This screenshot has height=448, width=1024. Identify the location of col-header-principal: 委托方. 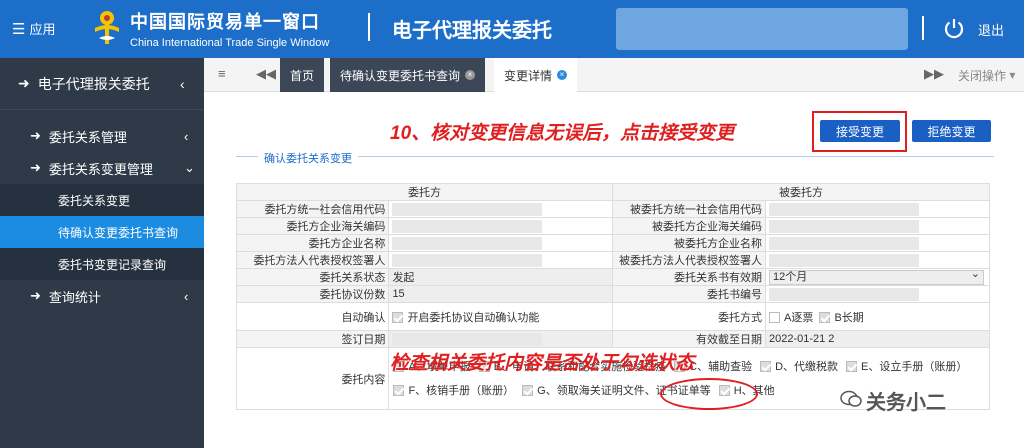
(424, 192).